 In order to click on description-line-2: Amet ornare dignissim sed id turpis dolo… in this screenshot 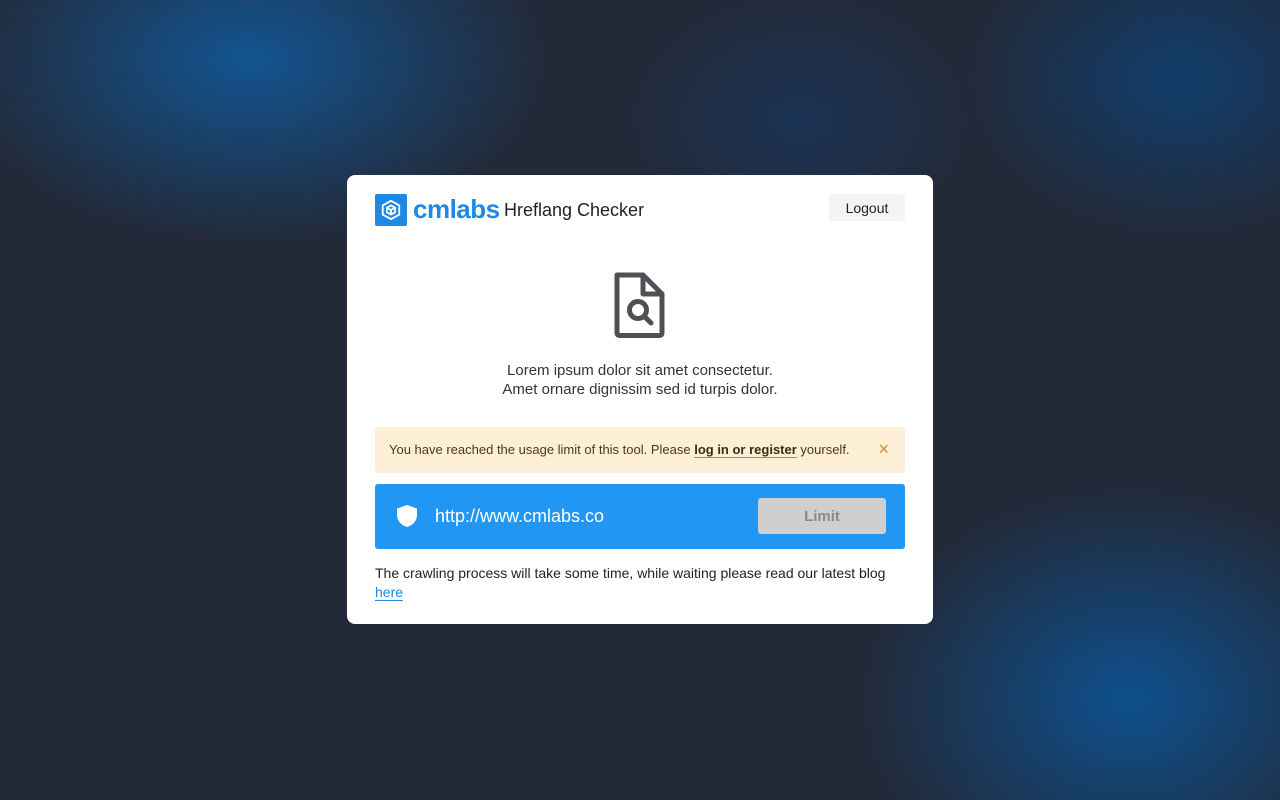, I will do `click(640, 389)`.